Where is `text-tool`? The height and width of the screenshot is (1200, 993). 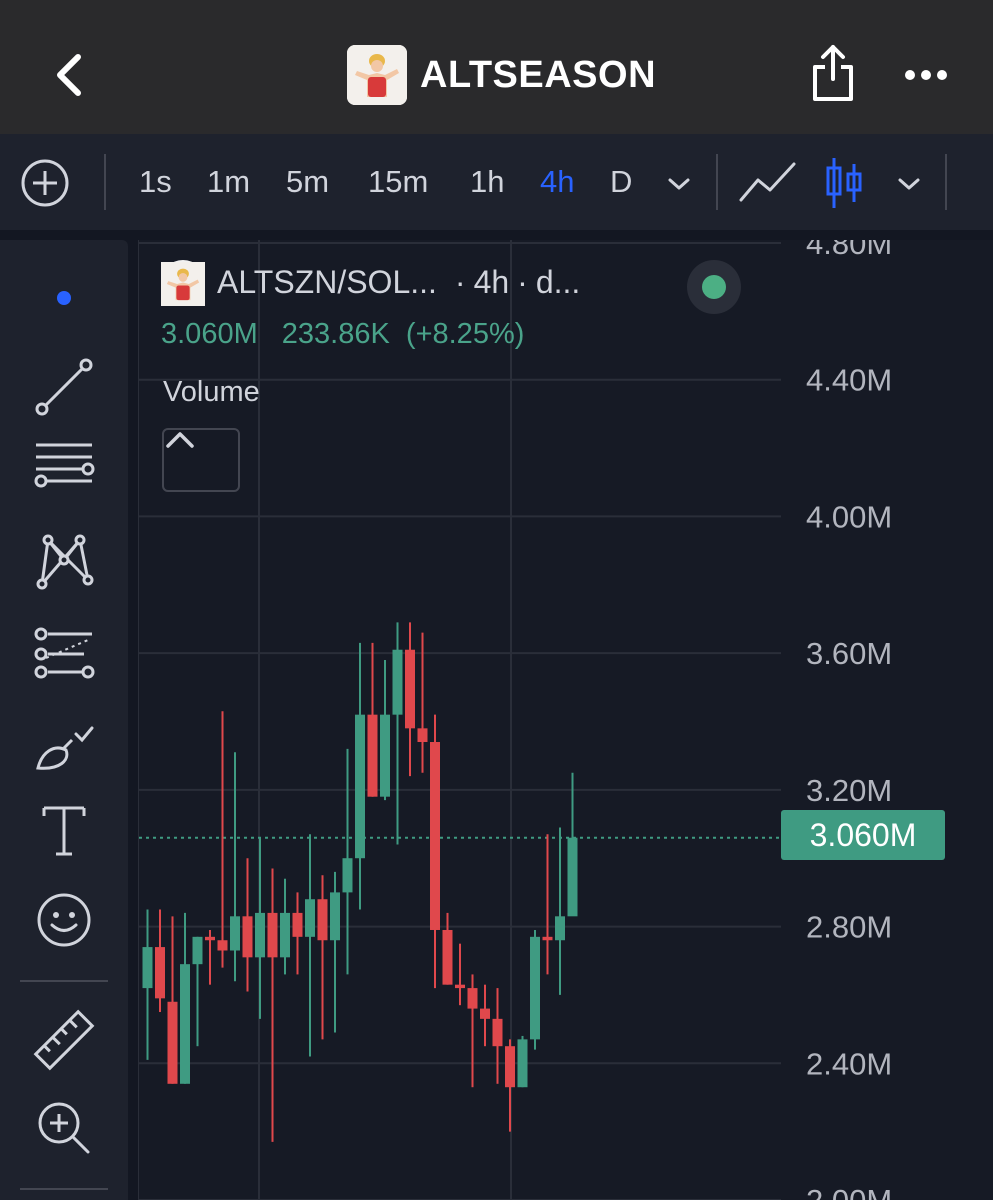 text-tool is located at coordinates (64, 830).